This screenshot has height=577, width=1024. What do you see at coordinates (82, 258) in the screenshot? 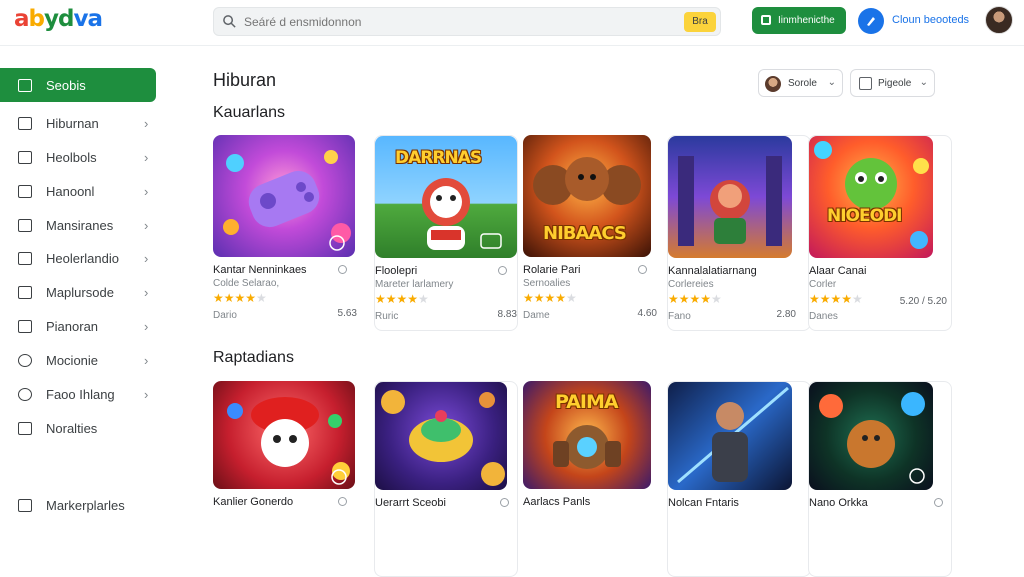
I see `sidebar-item-label: Heolerlandio` at bounding box center [82, 258].